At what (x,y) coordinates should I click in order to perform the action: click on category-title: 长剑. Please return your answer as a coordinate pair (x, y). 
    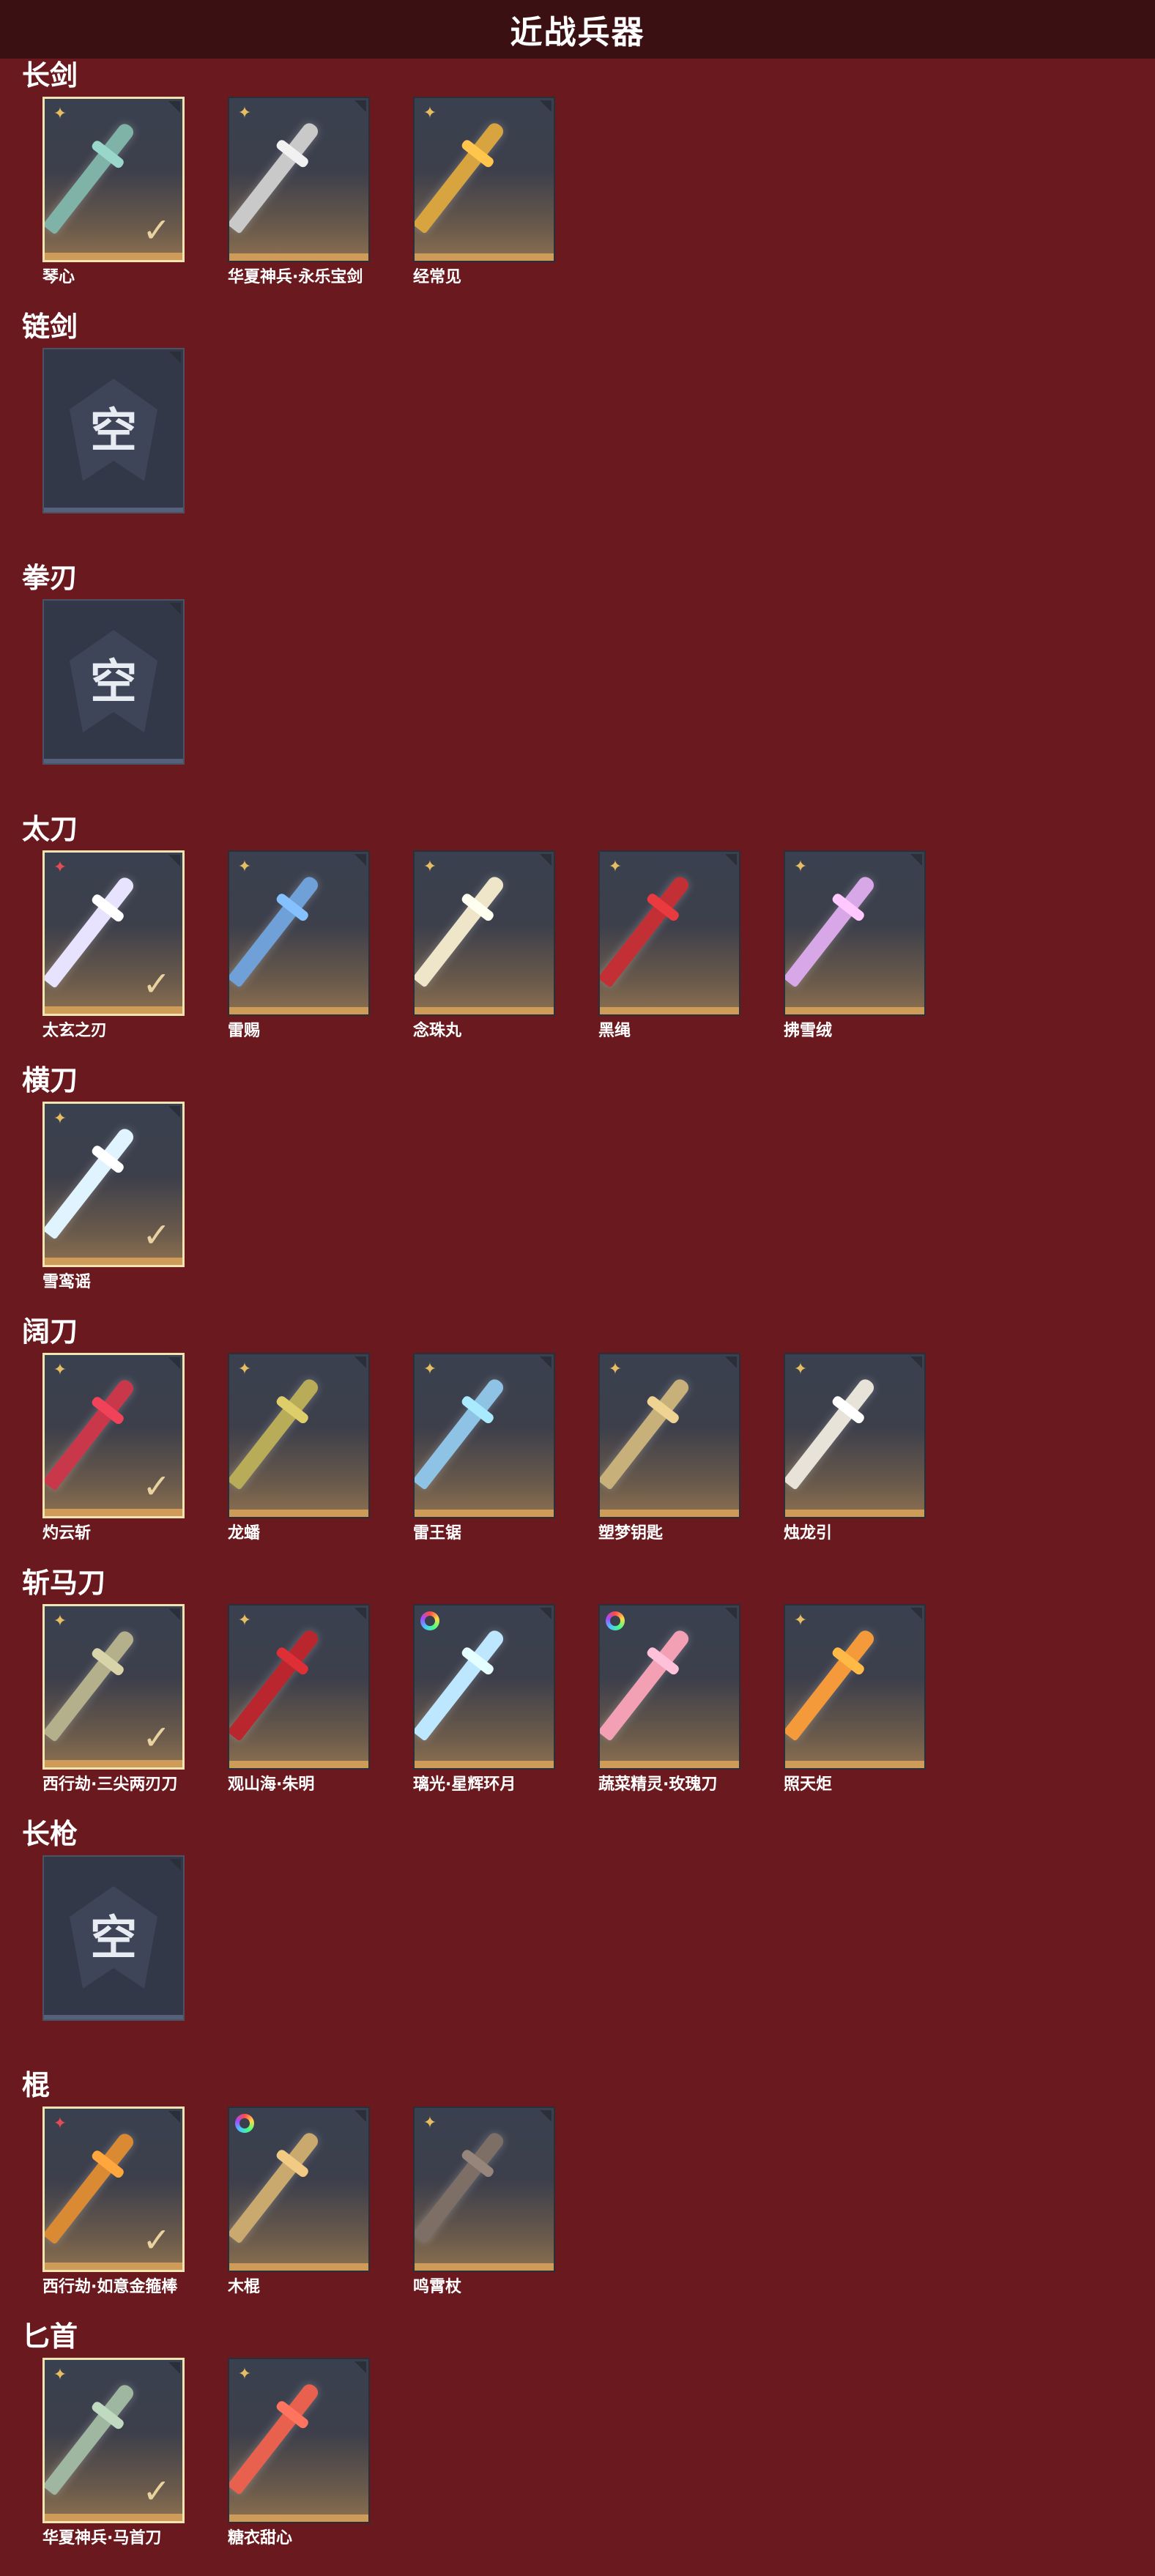
    Looking at the image, I should click on (50, 75).